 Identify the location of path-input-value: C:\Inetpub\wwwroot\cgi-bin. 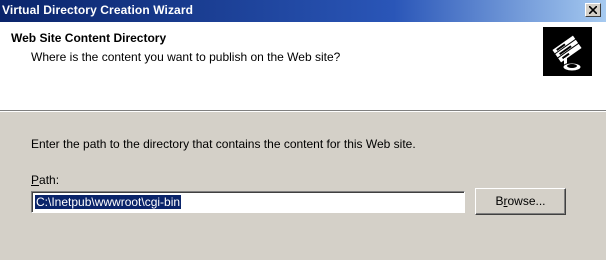
(108, 202).